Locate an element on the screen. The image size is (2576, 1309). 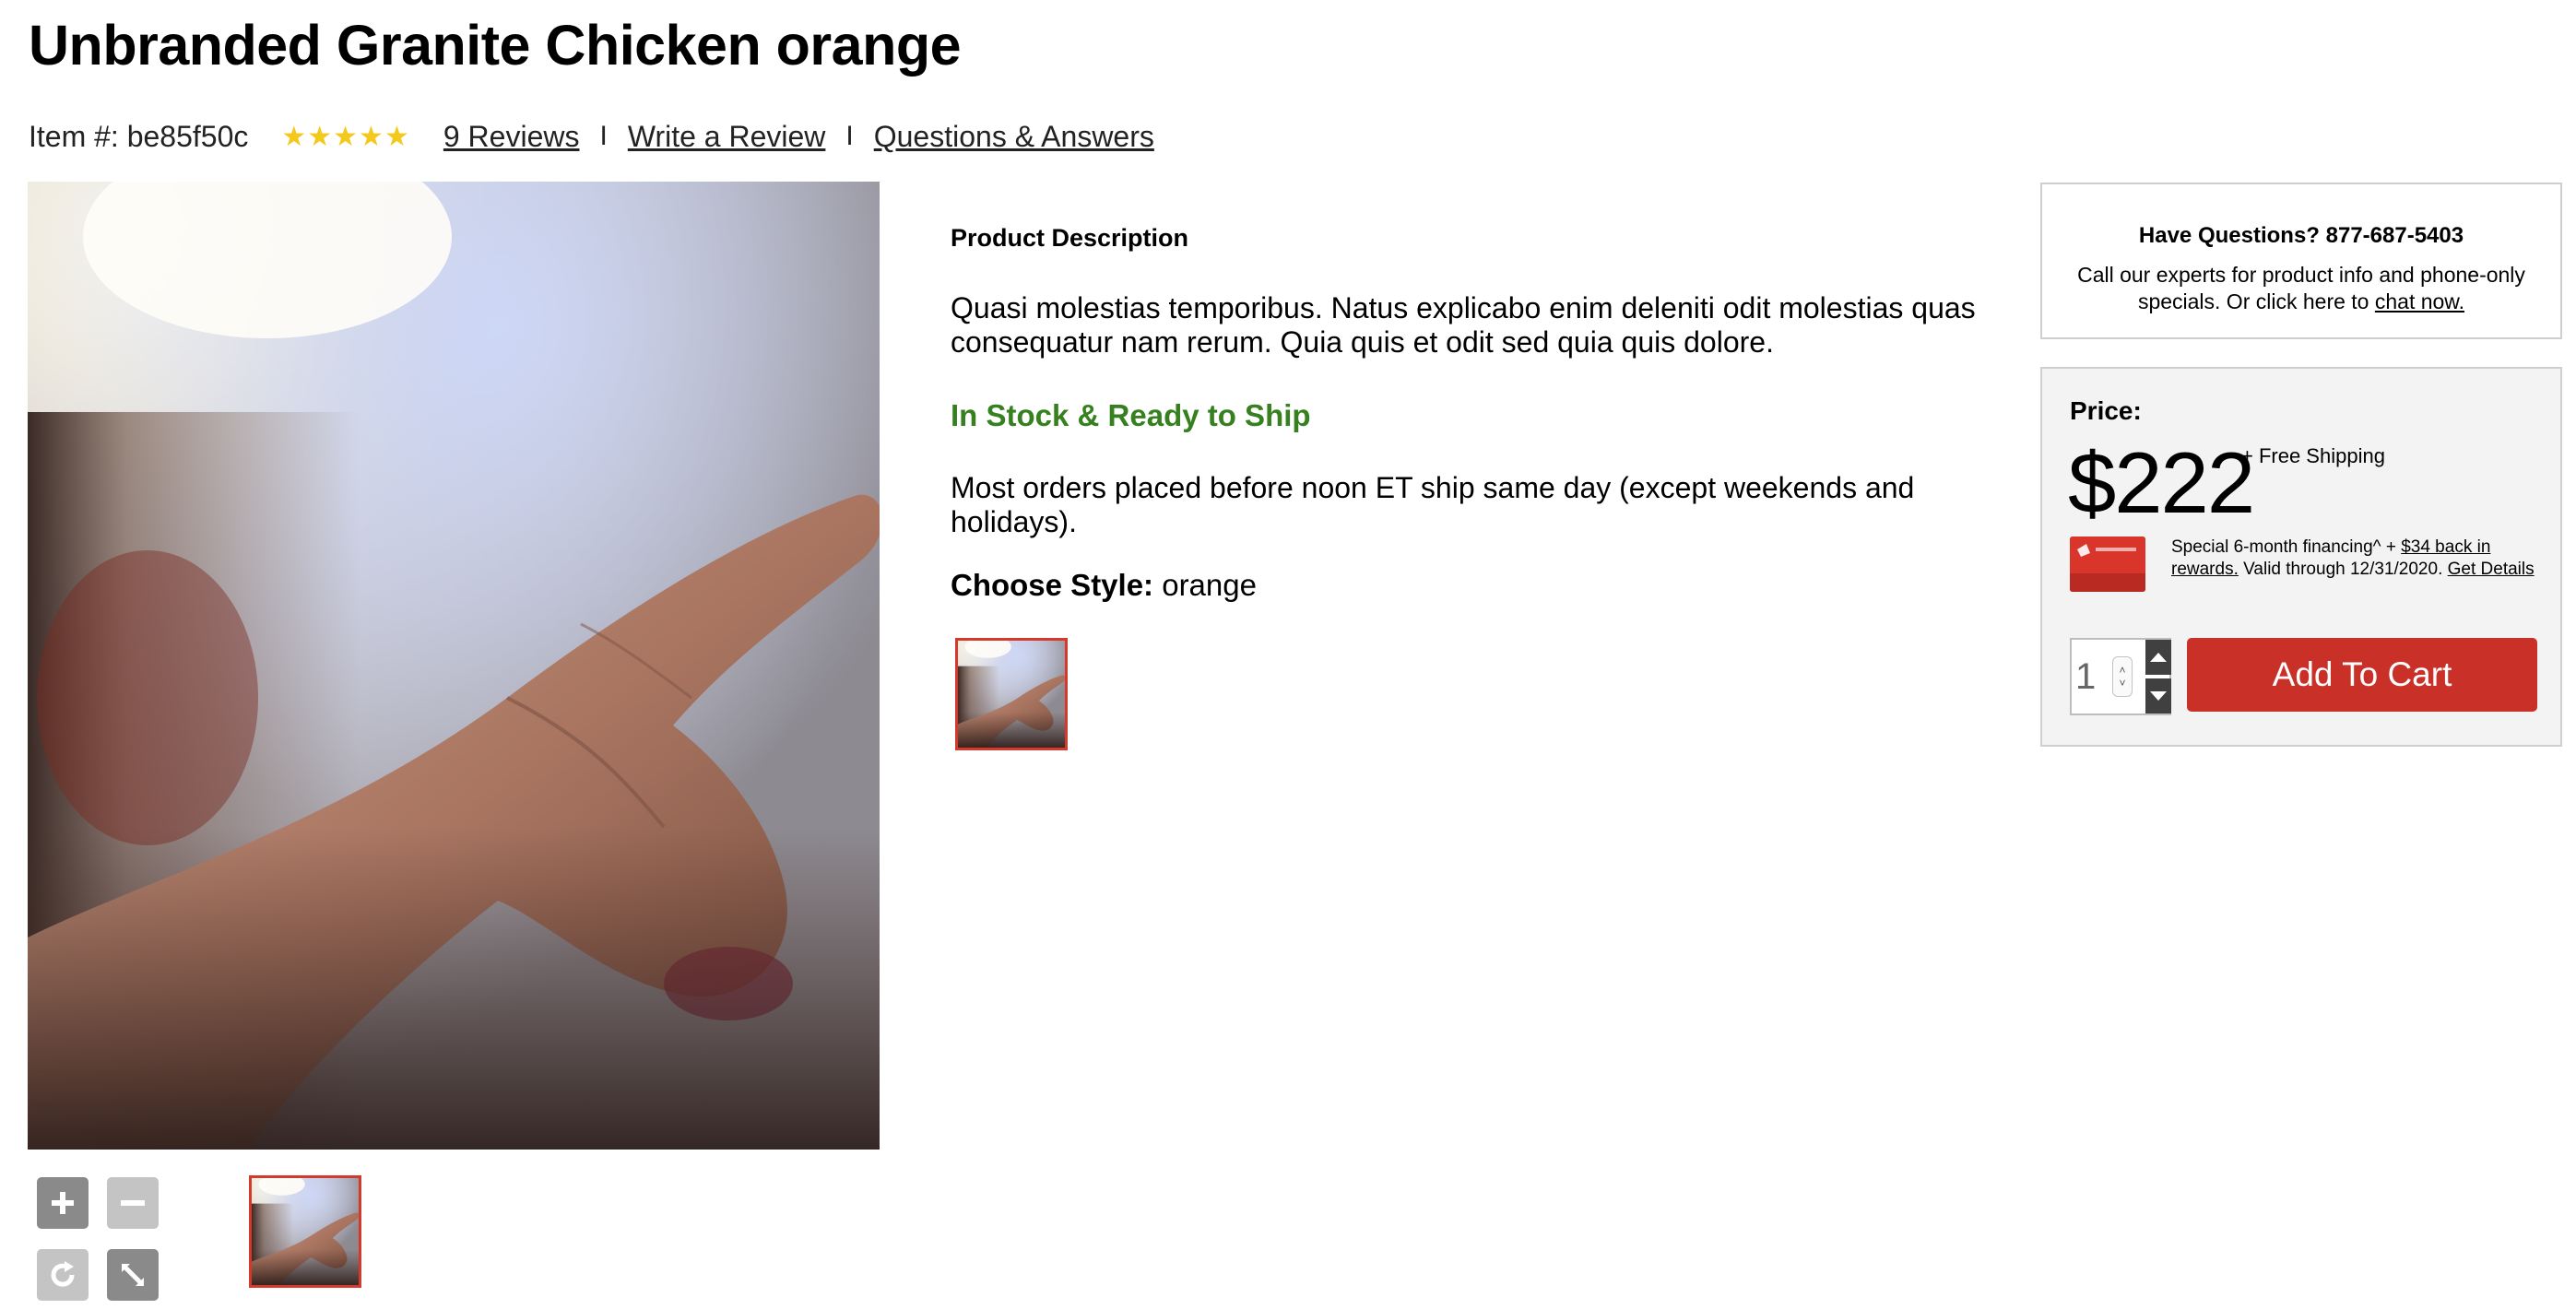
free-shipping-label: + Free Shipping is located at coordinates (2313, 455).